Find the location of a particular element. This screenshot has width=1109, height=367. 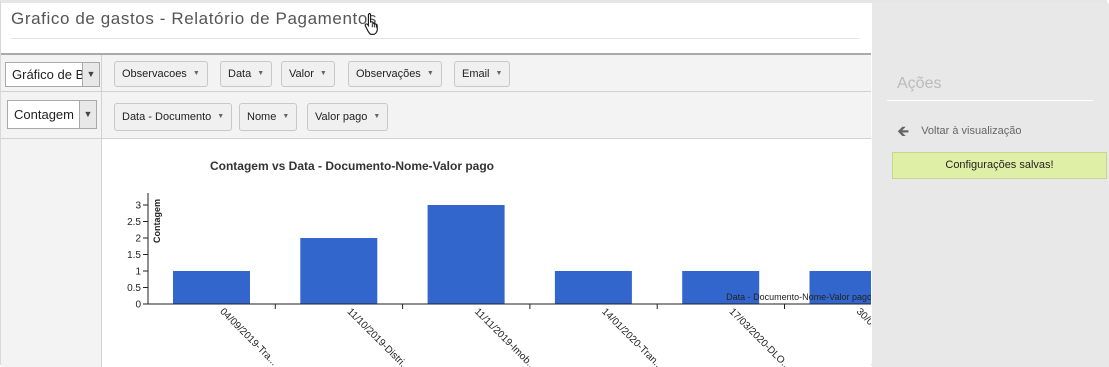

field-chip: Email ▼ is located at coordinates (482, 74).